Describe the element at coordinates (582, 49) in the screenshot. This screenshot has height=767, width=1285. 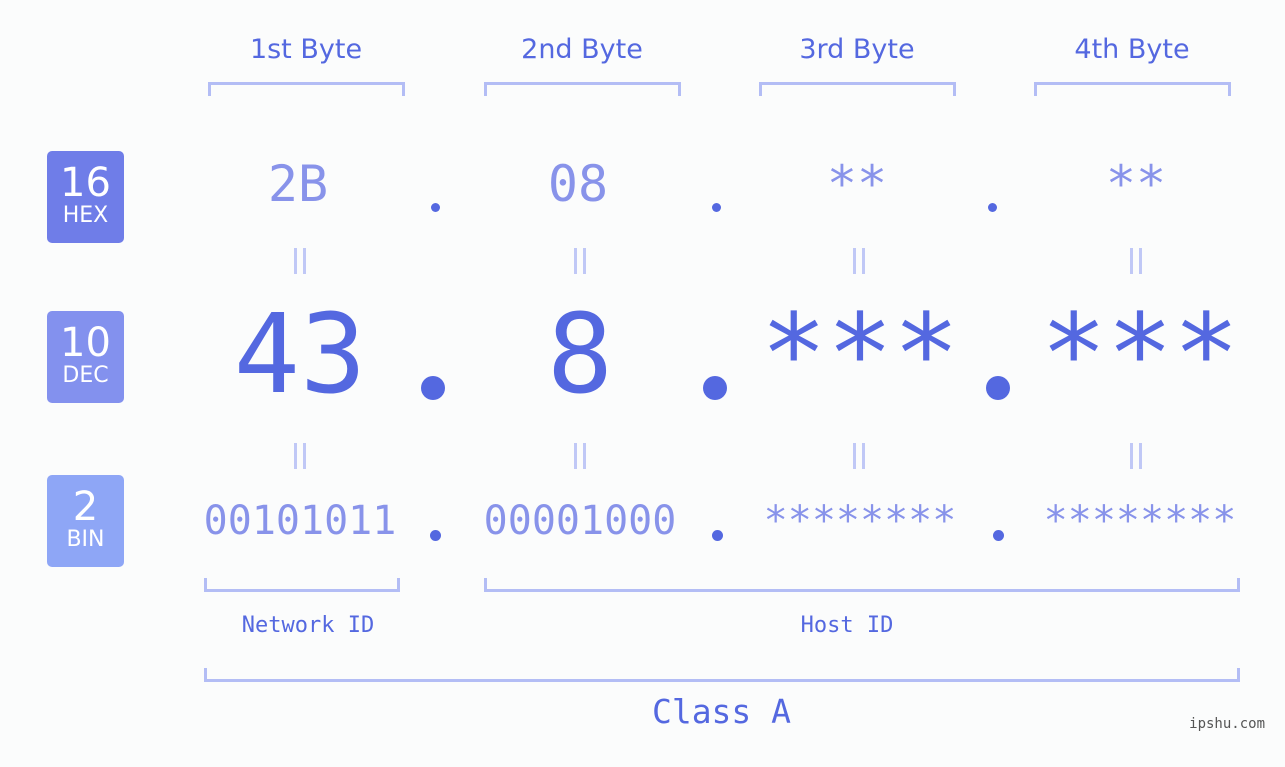
I see `byte-header-2: 2nd Byte` at that location.